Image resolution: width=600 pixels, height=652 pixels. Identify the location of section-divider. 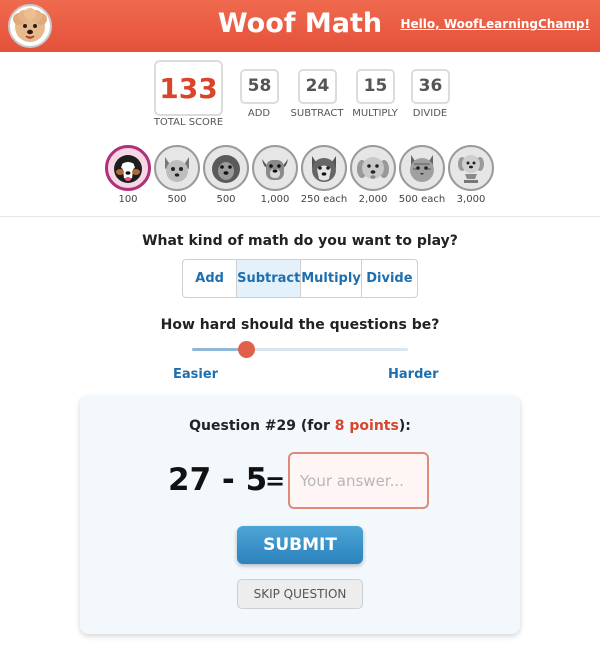
(300, 216).